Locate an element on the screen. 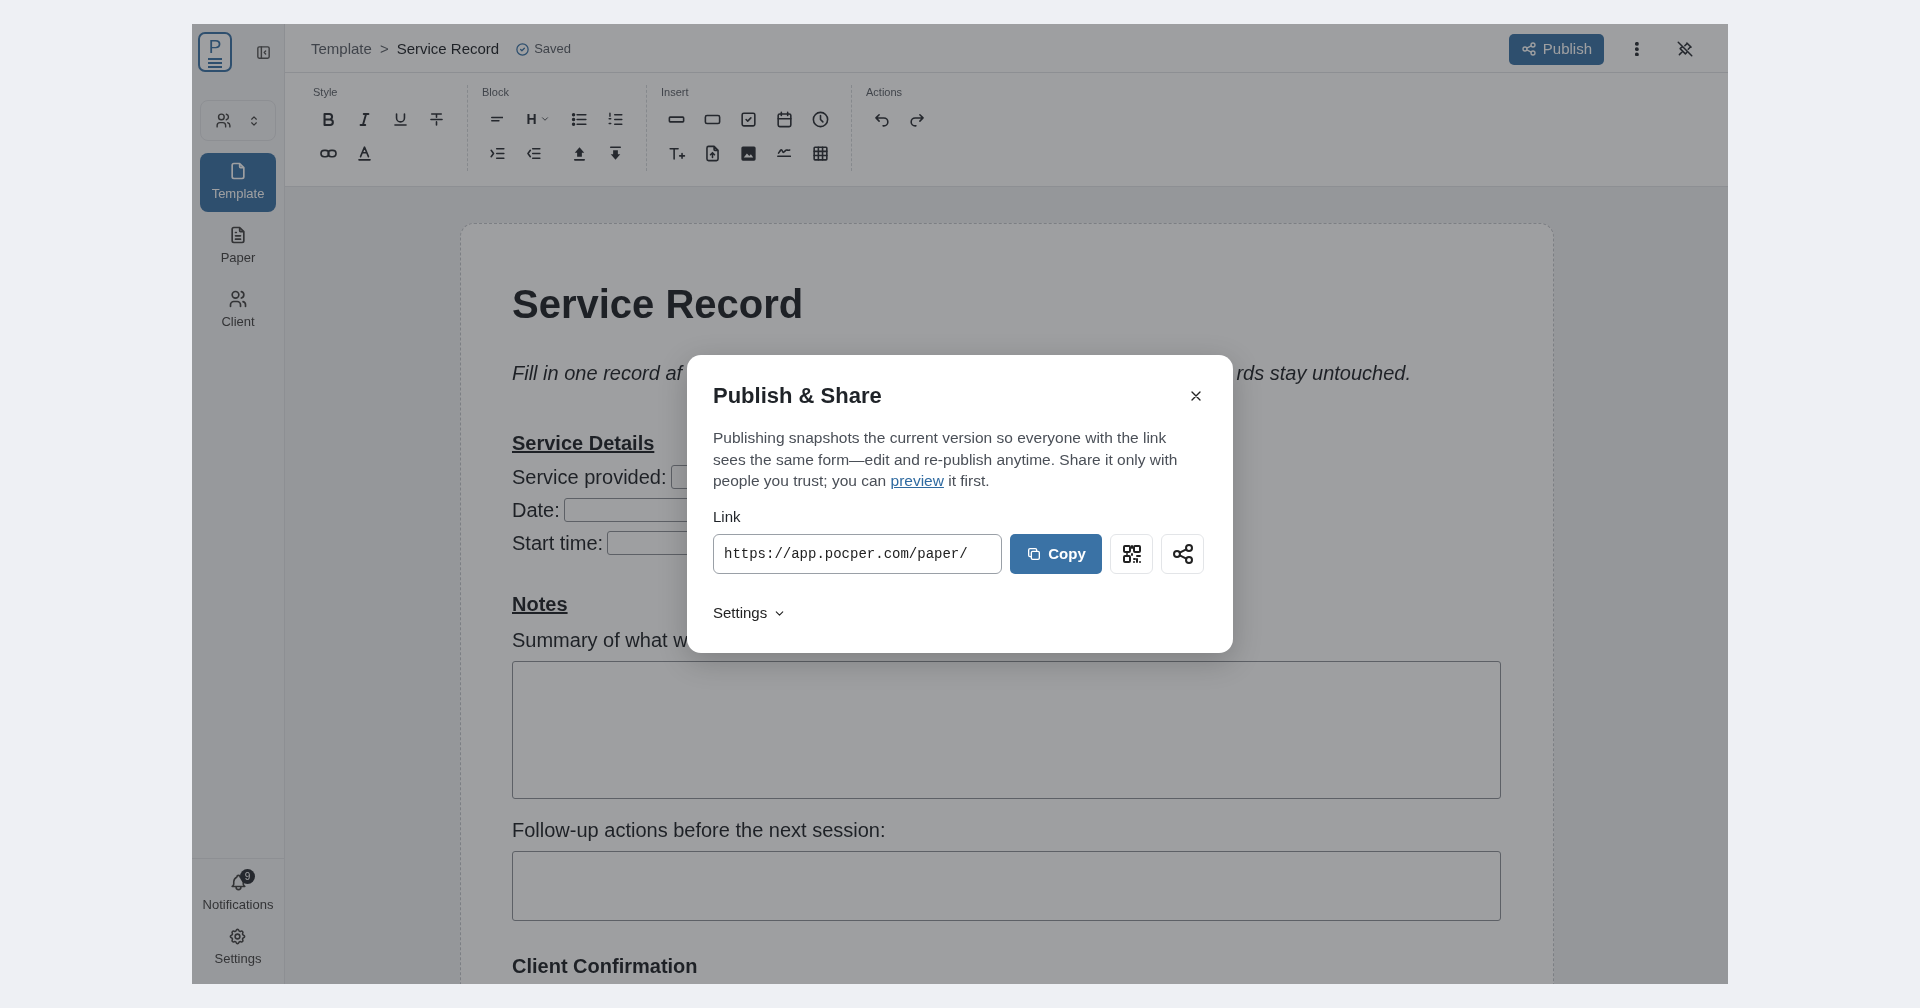 Image resolution: width=1920 pixels, height=1008 pixels. pin-off-icon is located at coordinates (1685, 49).